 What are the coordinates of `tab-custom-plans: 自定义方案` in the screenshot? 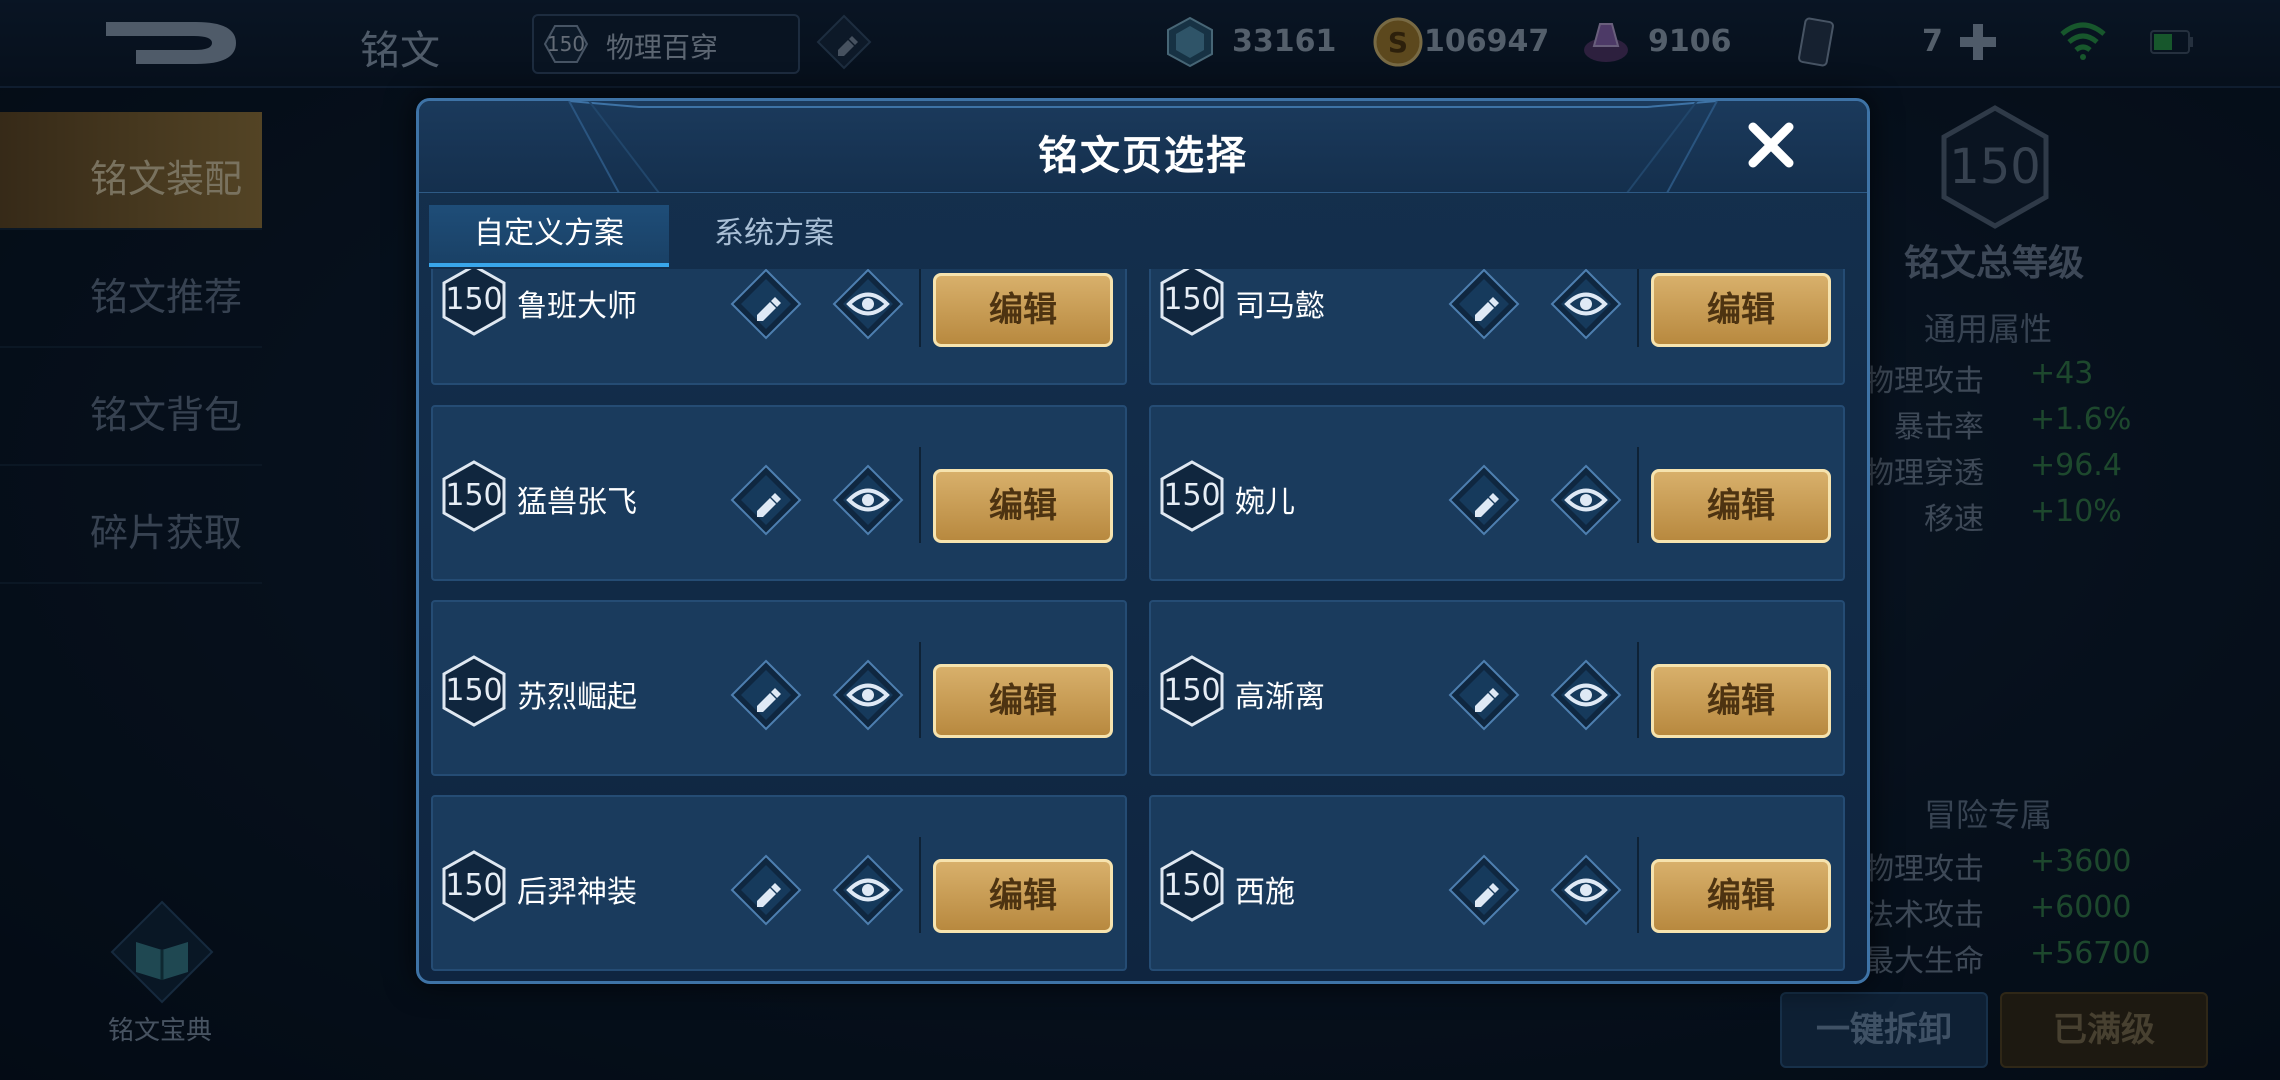 It's located at (549, 236).